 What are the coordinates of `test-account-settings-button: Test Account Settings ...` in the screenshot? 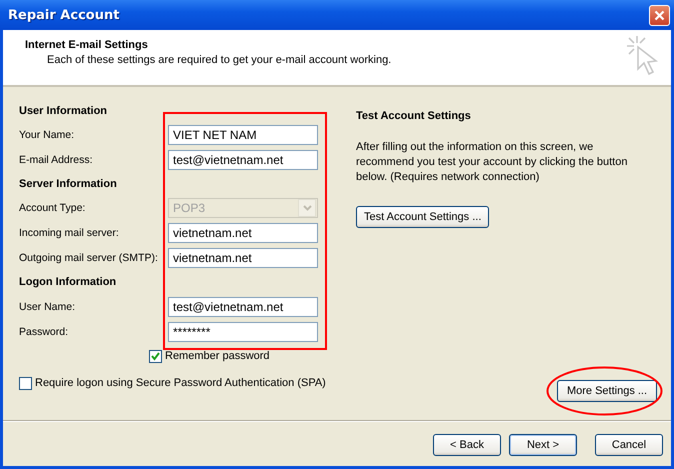 It's located at (423, 217).